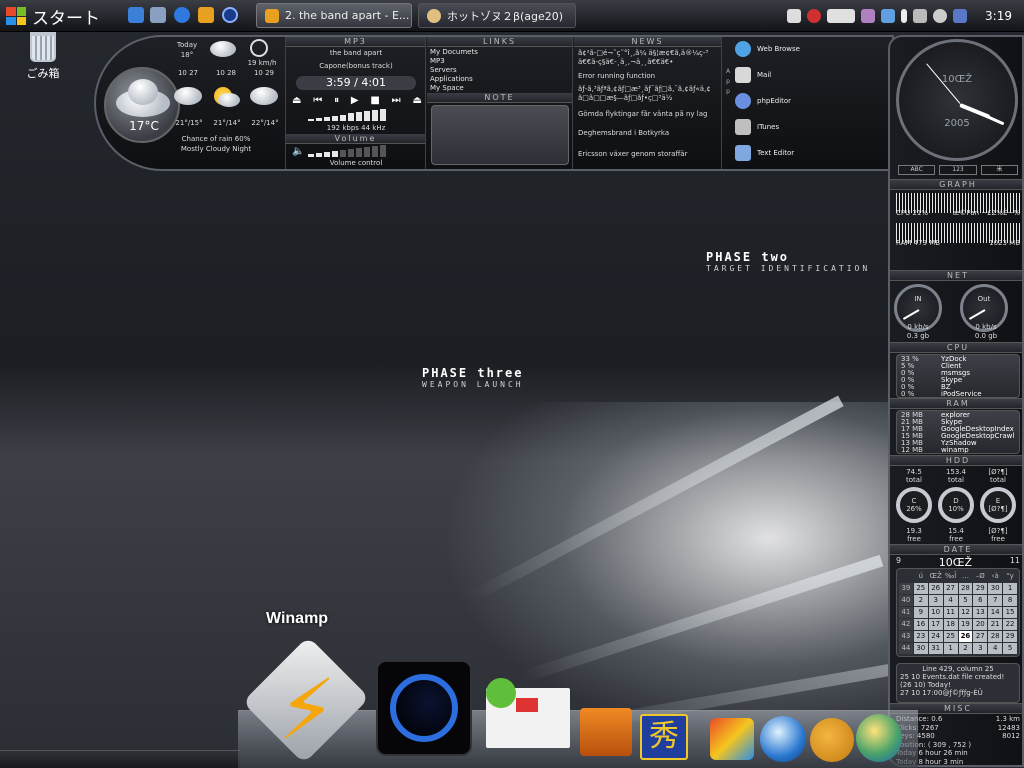 The width and height of the screenshot is (1024, 768). What do you see at coordinates (230, 15) in the screenshot?
I see `orb-quicklaunch-icon` at bounding box center [230, 15].